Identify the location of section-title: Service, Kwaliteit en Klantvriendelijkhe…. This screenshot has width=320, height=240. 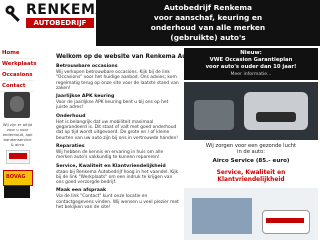
(111, 166).